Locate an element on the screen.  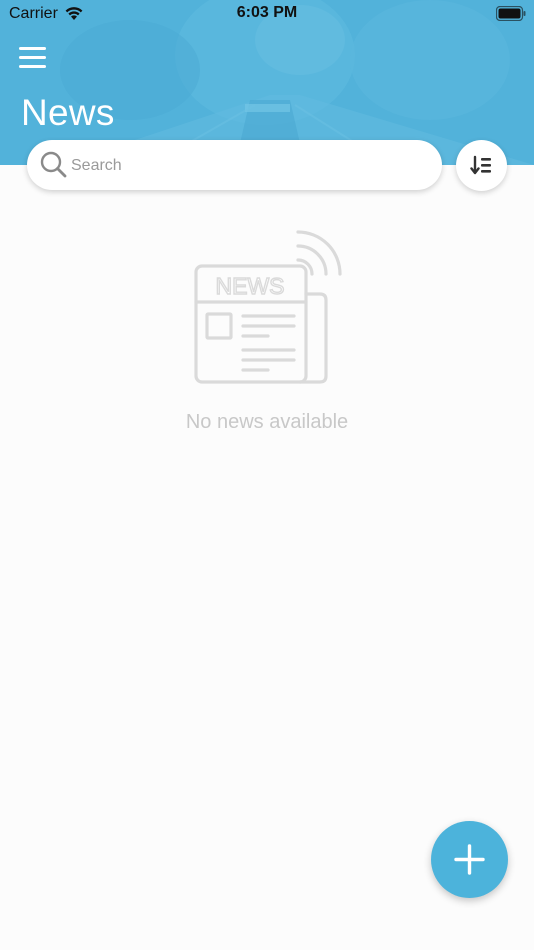
search-bar is located at coordinates (234, 165).